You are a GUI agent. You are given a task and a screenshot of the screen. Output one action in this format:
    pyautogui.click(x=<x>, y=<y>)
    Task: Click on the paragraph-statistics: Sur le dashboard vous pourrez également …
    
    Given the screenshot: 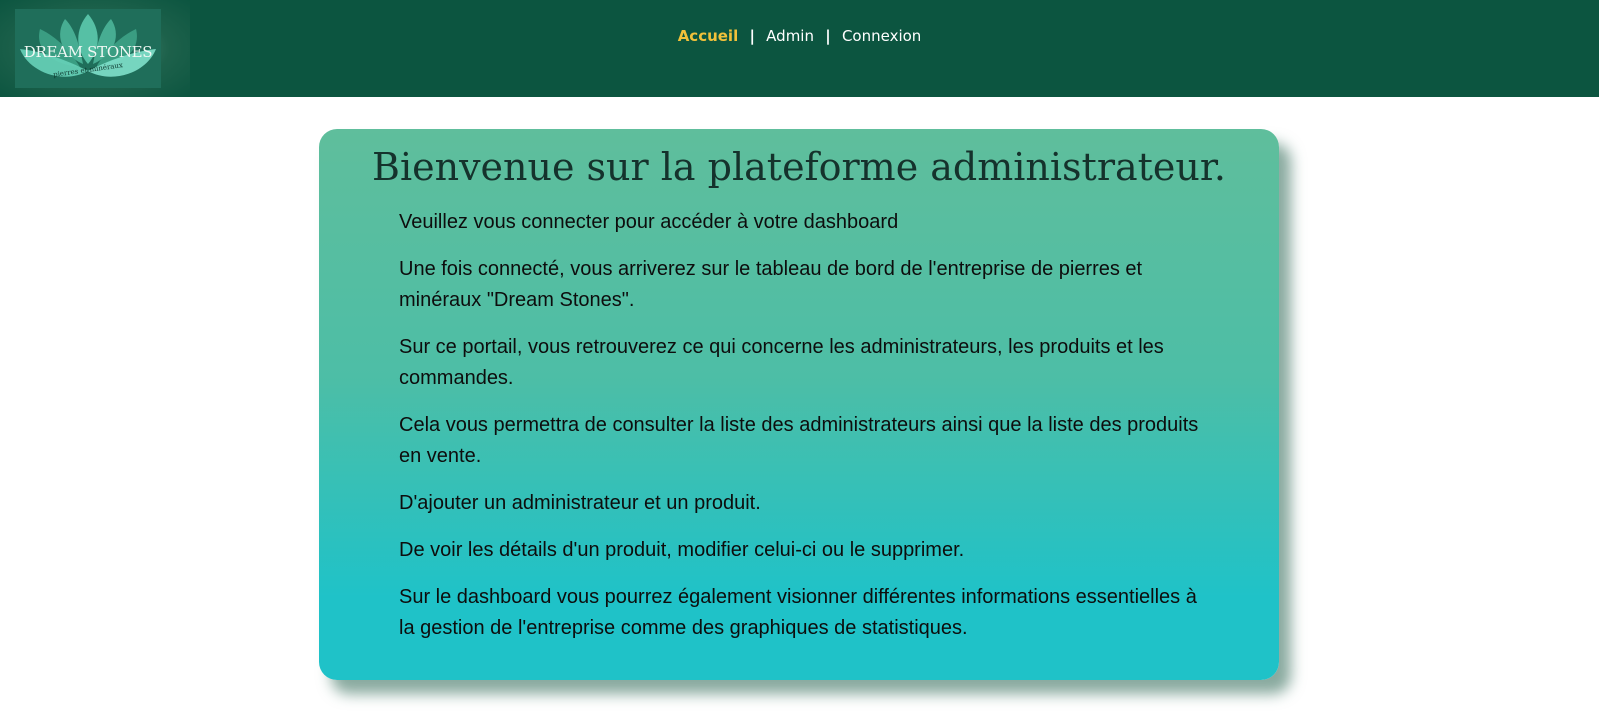 What is the action you would take?
    pyautogui.click(x=798, y=612)
    